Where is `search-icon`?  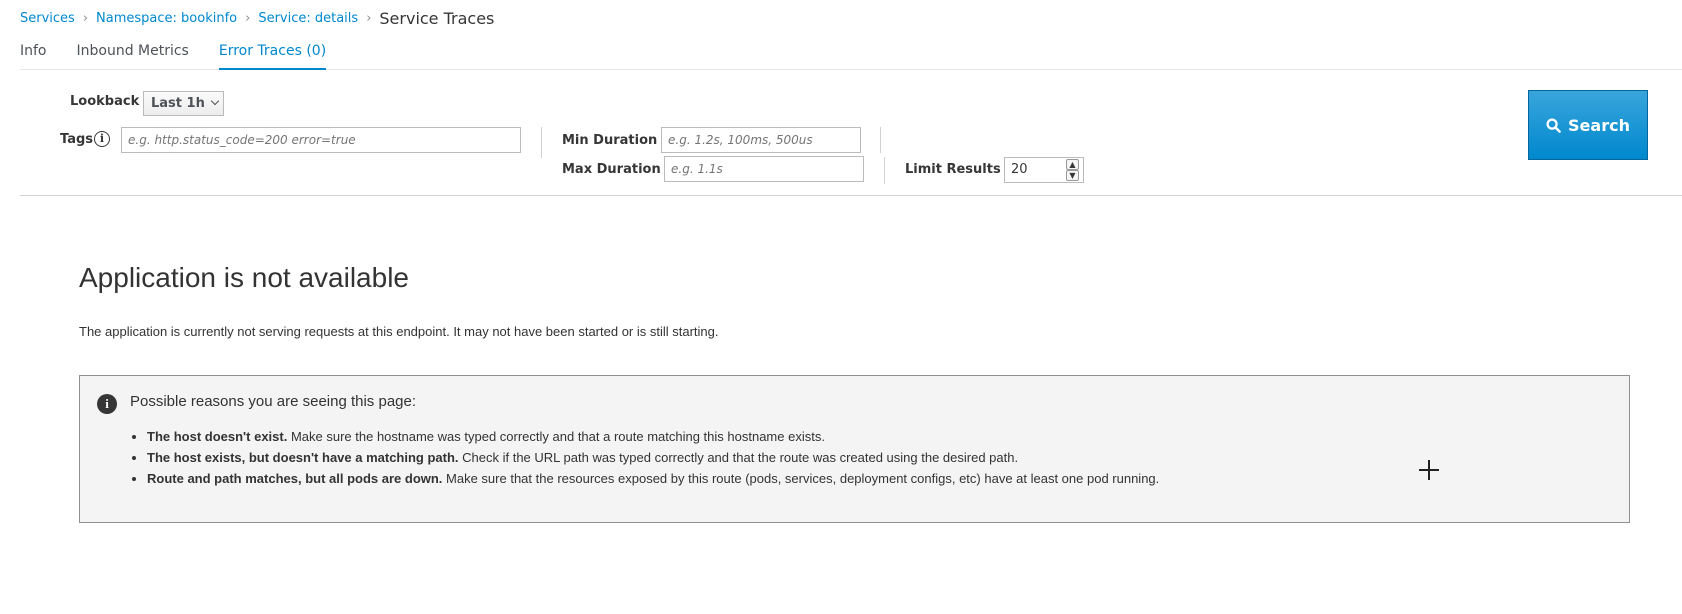 search-icon is located at coordinates (1553, 125).